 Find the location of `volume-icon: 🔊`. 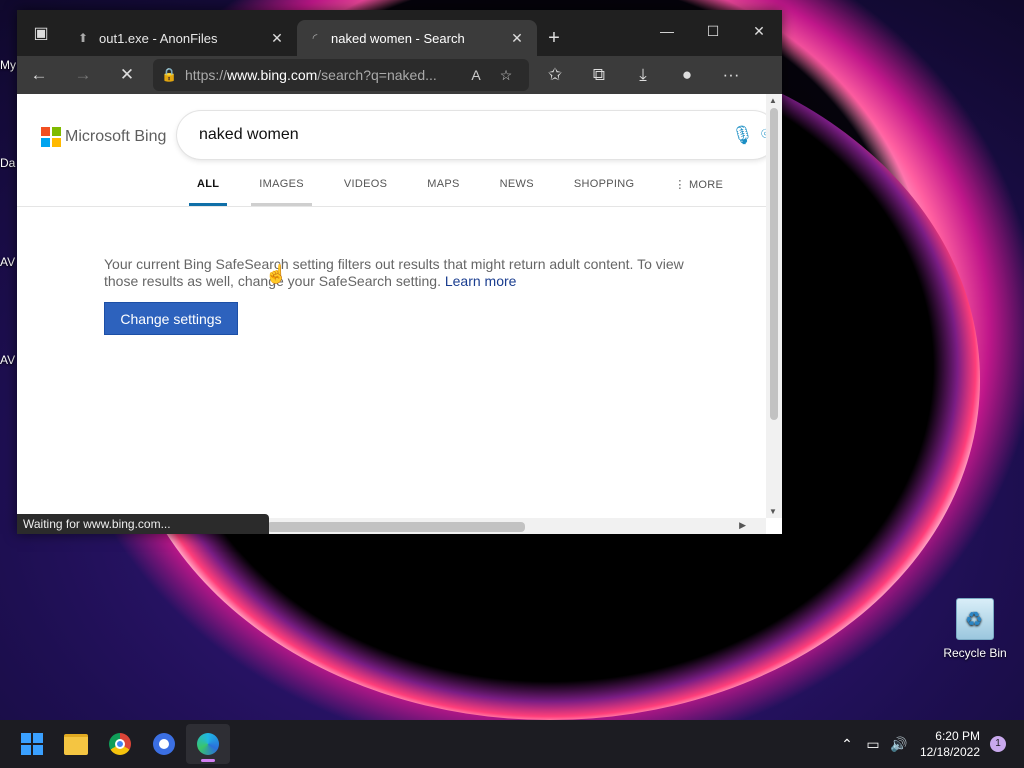

volume-icon: 🔊 is located at coordinates (899, 744).